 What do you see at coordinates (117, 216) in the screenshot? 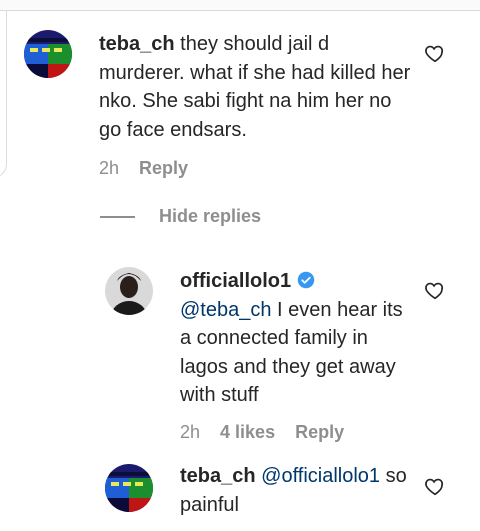
I see `hide-replies-dash` at bounding box center [117, 216].